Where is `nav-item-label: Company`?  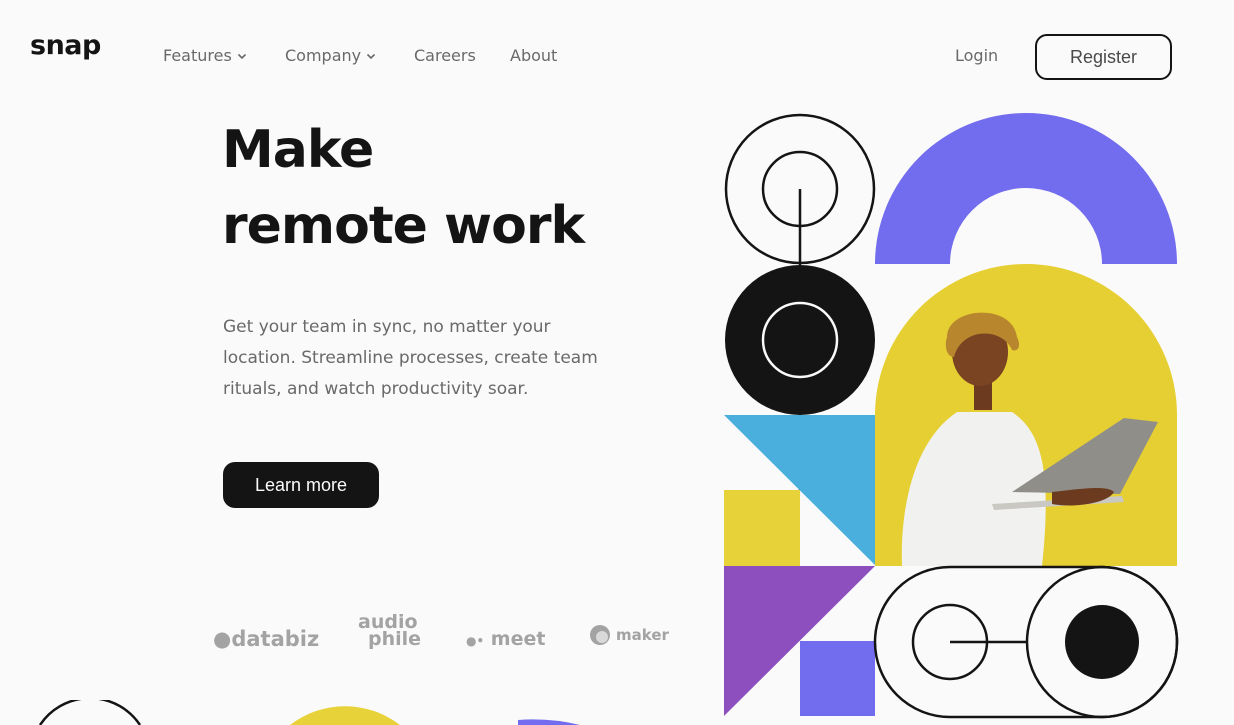 nav-item-label: Company is located at coordinates (323, 55).